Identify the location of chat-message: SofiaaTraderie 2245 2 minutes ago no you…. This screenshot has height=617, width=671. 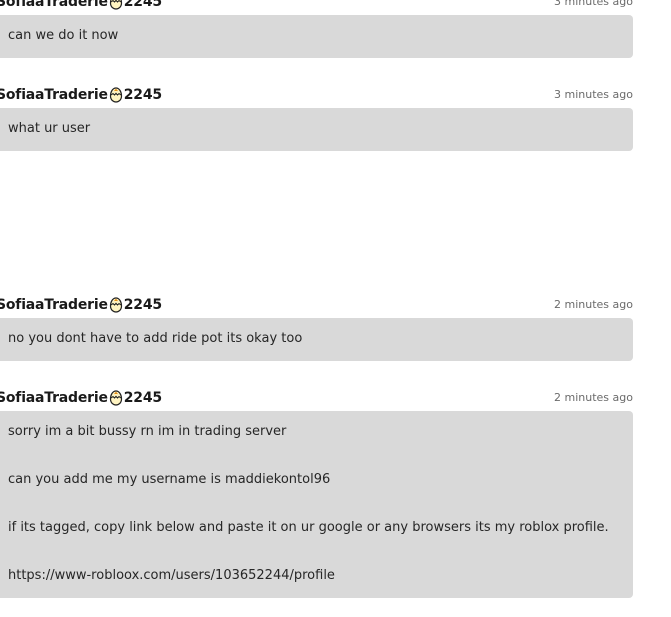
(316, 329).